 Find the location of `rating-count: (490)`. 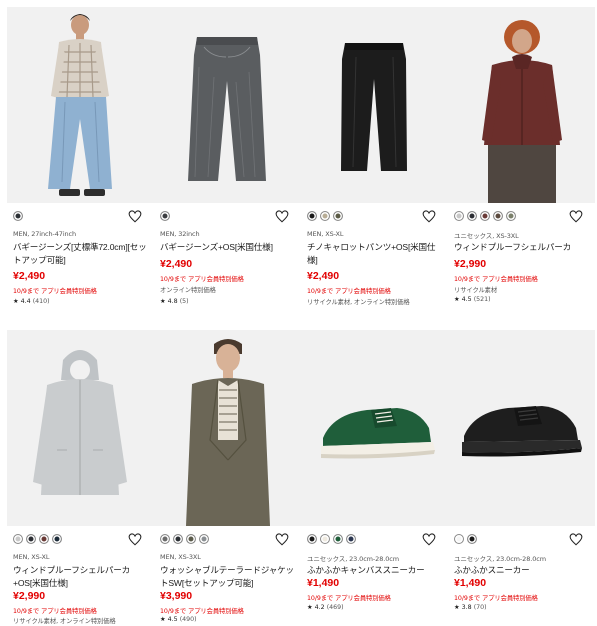

rating-count: (490) is located at coordinates (188, 619).